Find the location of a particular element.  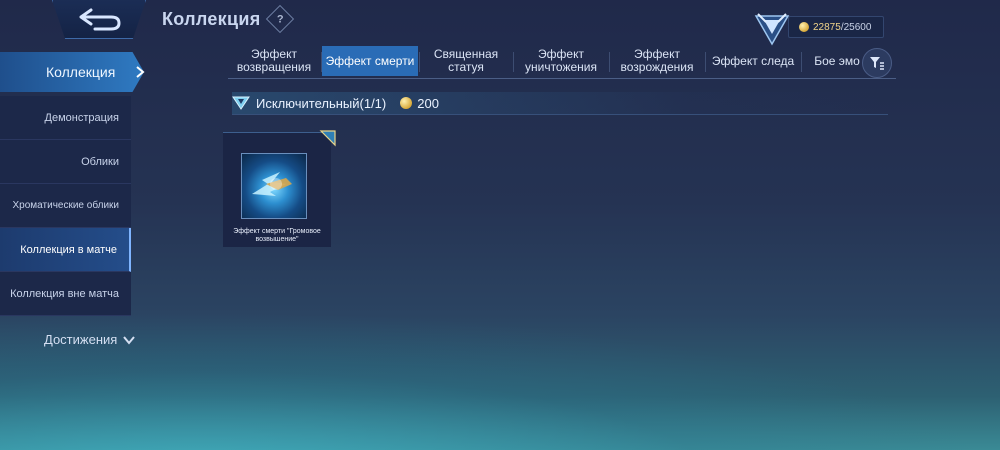

chevron-right-icon is located at coordinates (140, 72).